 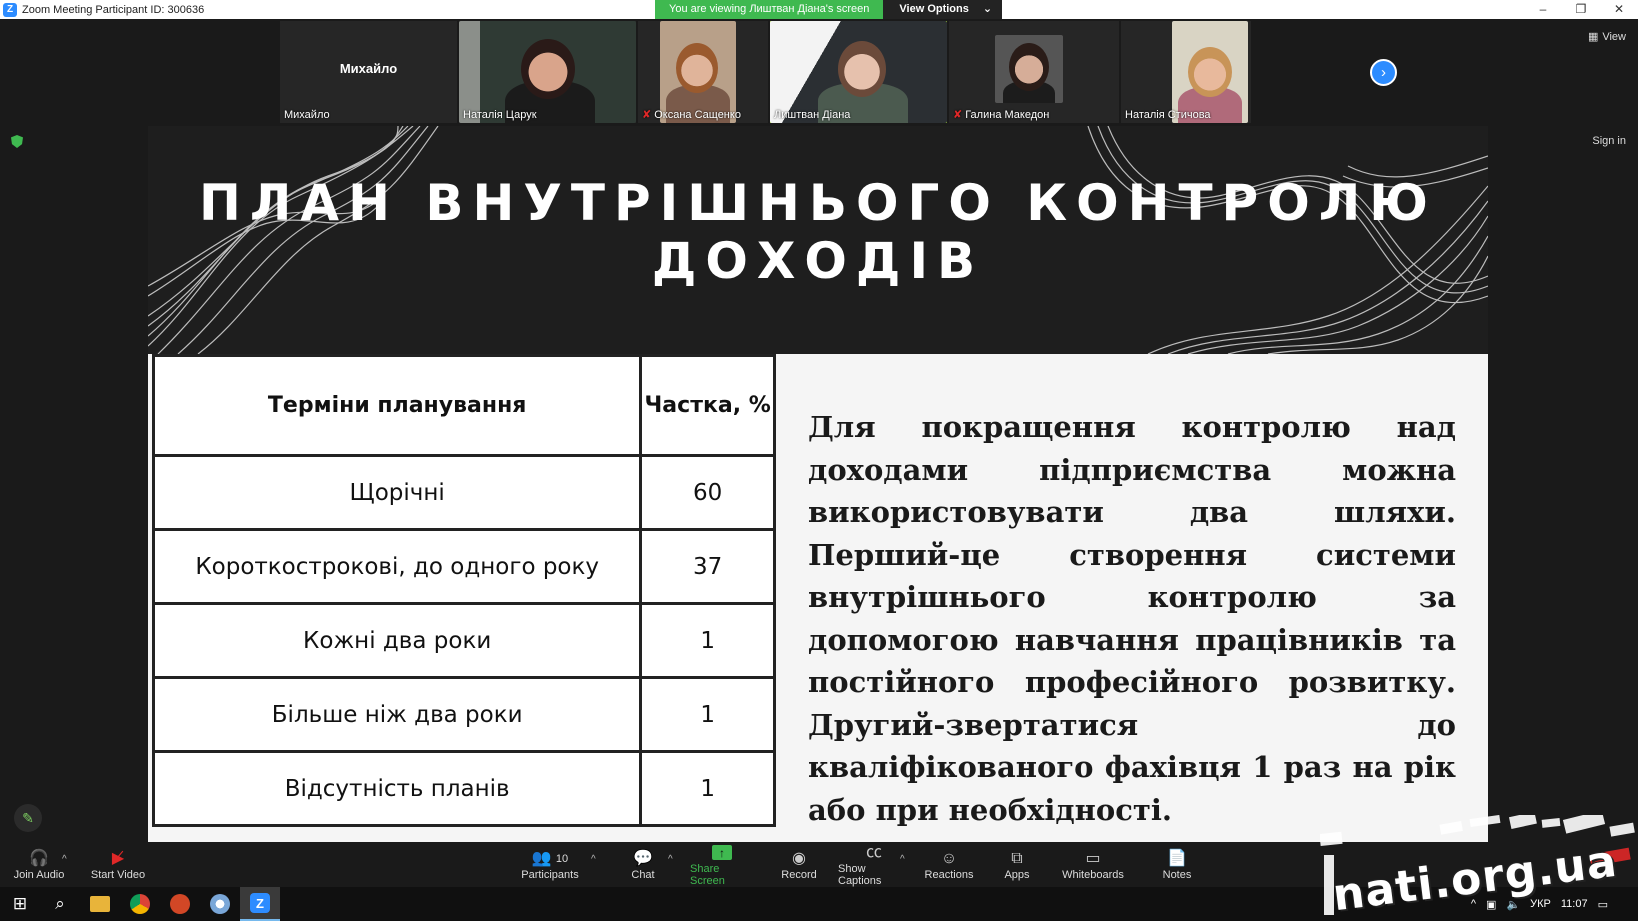 I want to click on pen-icon: ✎, so click(x=28, y=817).